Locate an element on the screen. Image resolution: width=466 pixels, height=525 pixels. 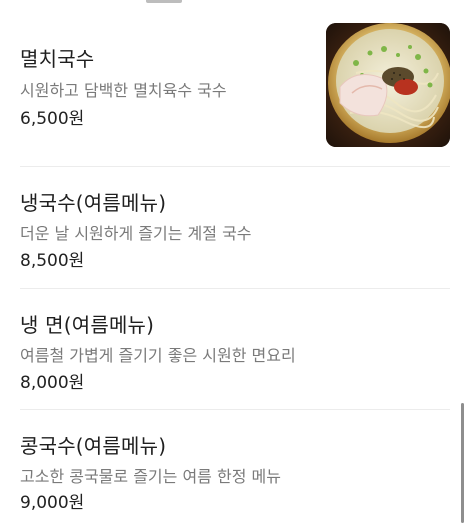
menu-item-price: 6,500원 is located at coordinates (52, 119).